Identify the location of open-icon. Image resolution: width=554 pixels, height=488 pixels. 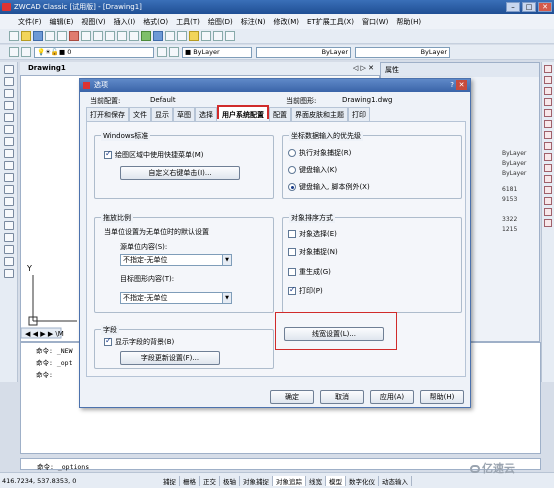
(26, 36).